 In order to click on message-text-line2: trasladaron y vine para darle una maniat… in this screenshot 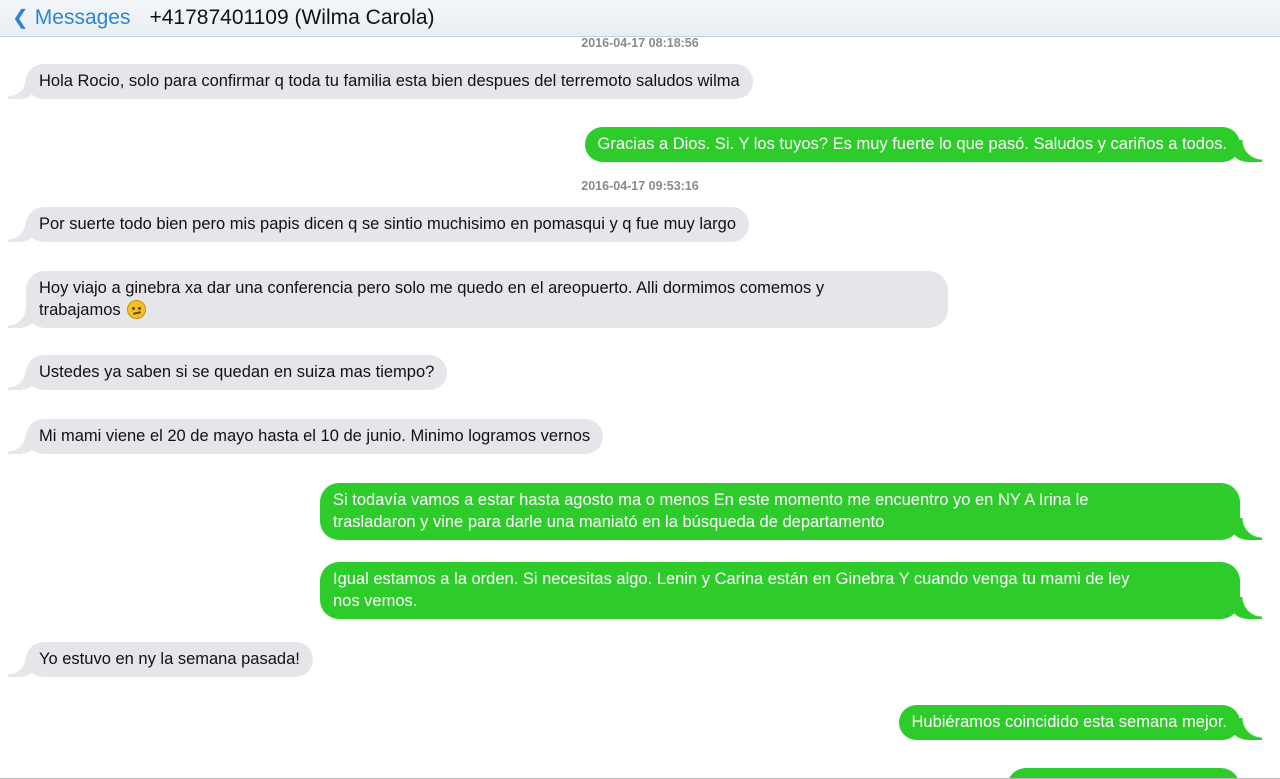, I will do `click(609, 522)`.